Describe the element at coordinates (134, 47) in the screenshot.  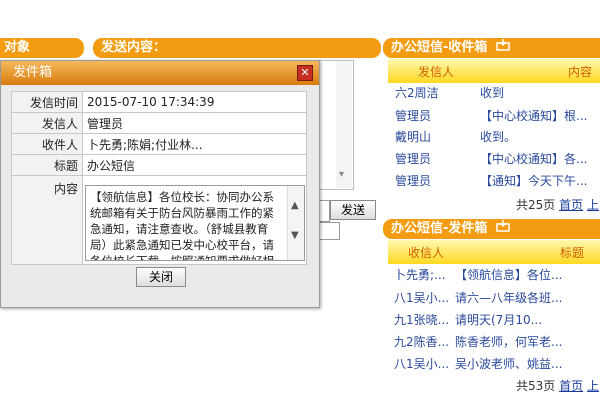
I see `tab-send-content-label: 发送内容：` at that location.